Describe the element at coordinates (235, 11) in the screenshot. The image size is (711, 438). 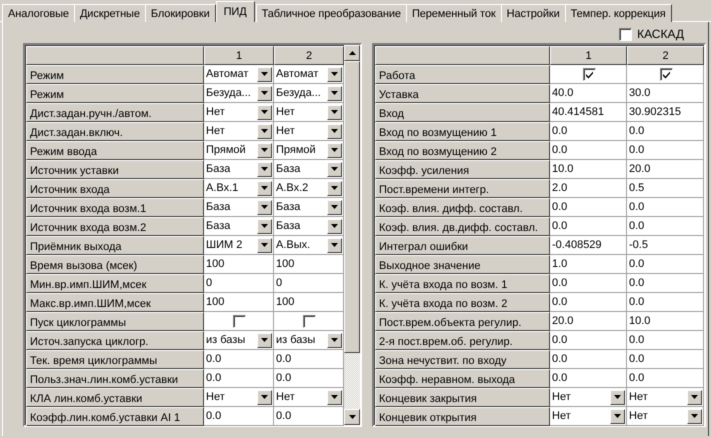
I see `tab: ПИД` at that location.